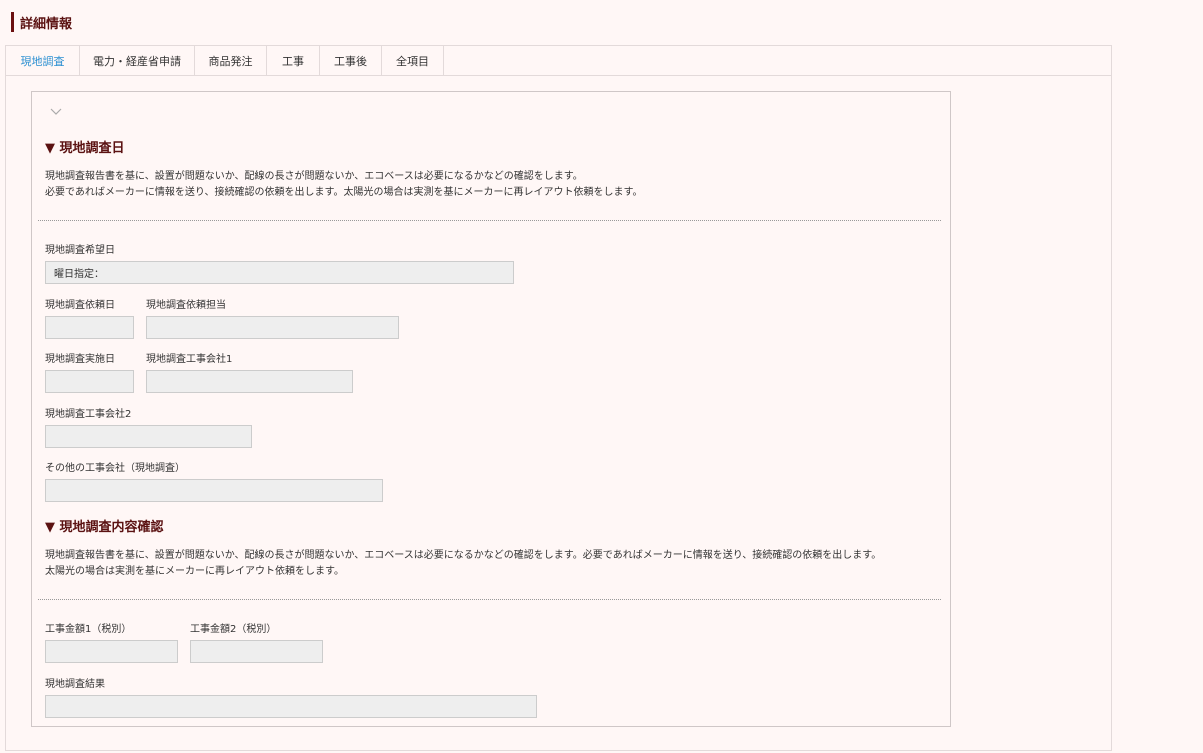 The width and height of the screenshot is (1203, 753). I want to click on page-header: 詳細情報, so click(41, 22).